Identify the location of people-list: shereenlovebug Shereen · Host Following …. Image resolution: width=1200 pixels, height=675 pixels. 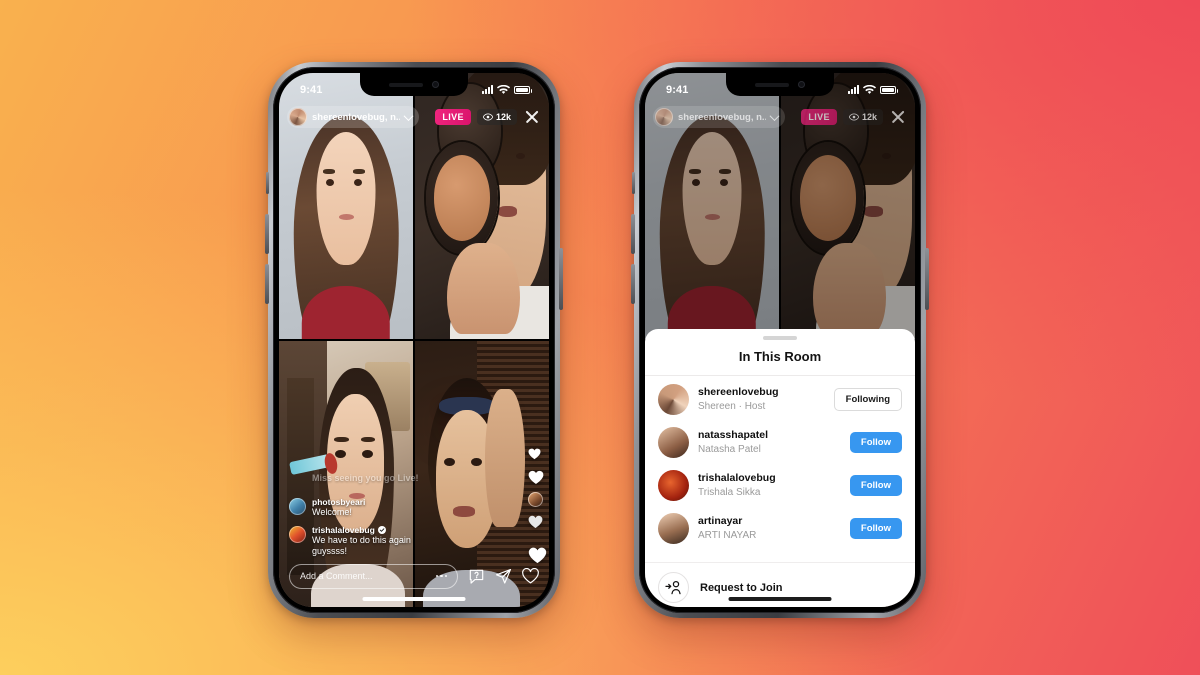
(780, 469).